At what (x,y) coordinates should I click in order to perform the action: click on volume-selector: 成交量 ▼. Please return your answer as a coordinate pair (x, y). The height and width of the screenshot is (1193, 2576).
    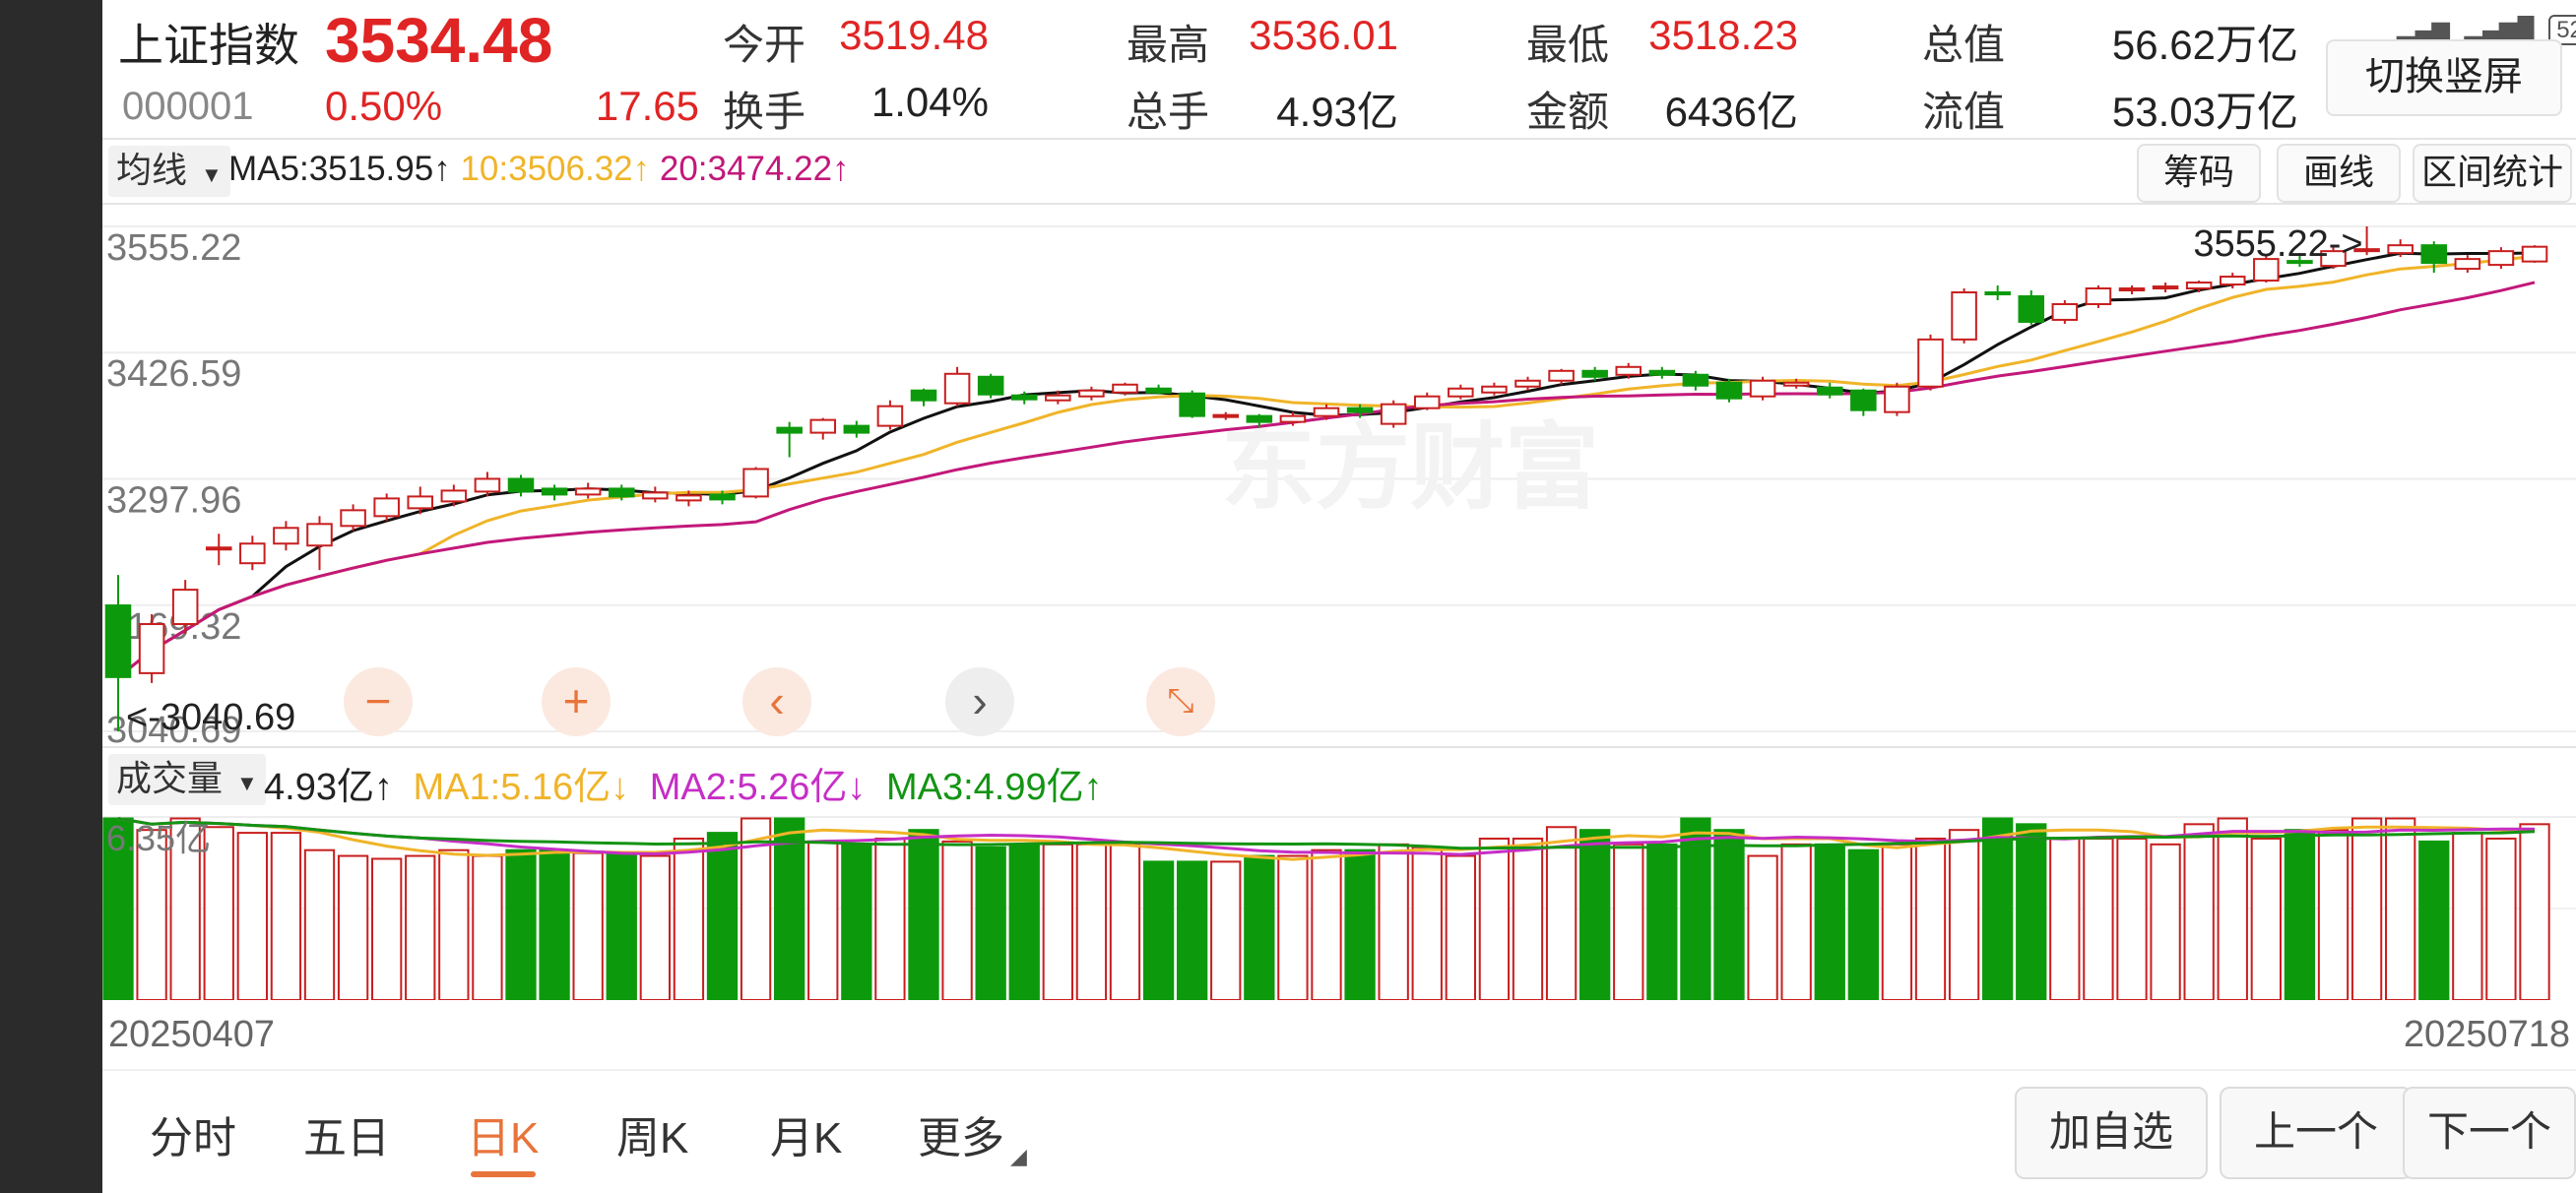
    Looking at the image, I should click on (187, 779).